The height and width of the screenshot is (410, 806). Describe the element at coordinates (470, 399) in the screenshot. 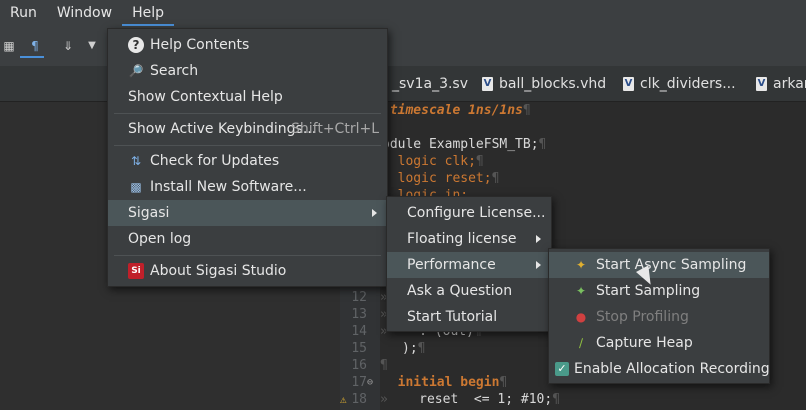

I see `code-line: » reset <= 1; #10;¶` at that location.